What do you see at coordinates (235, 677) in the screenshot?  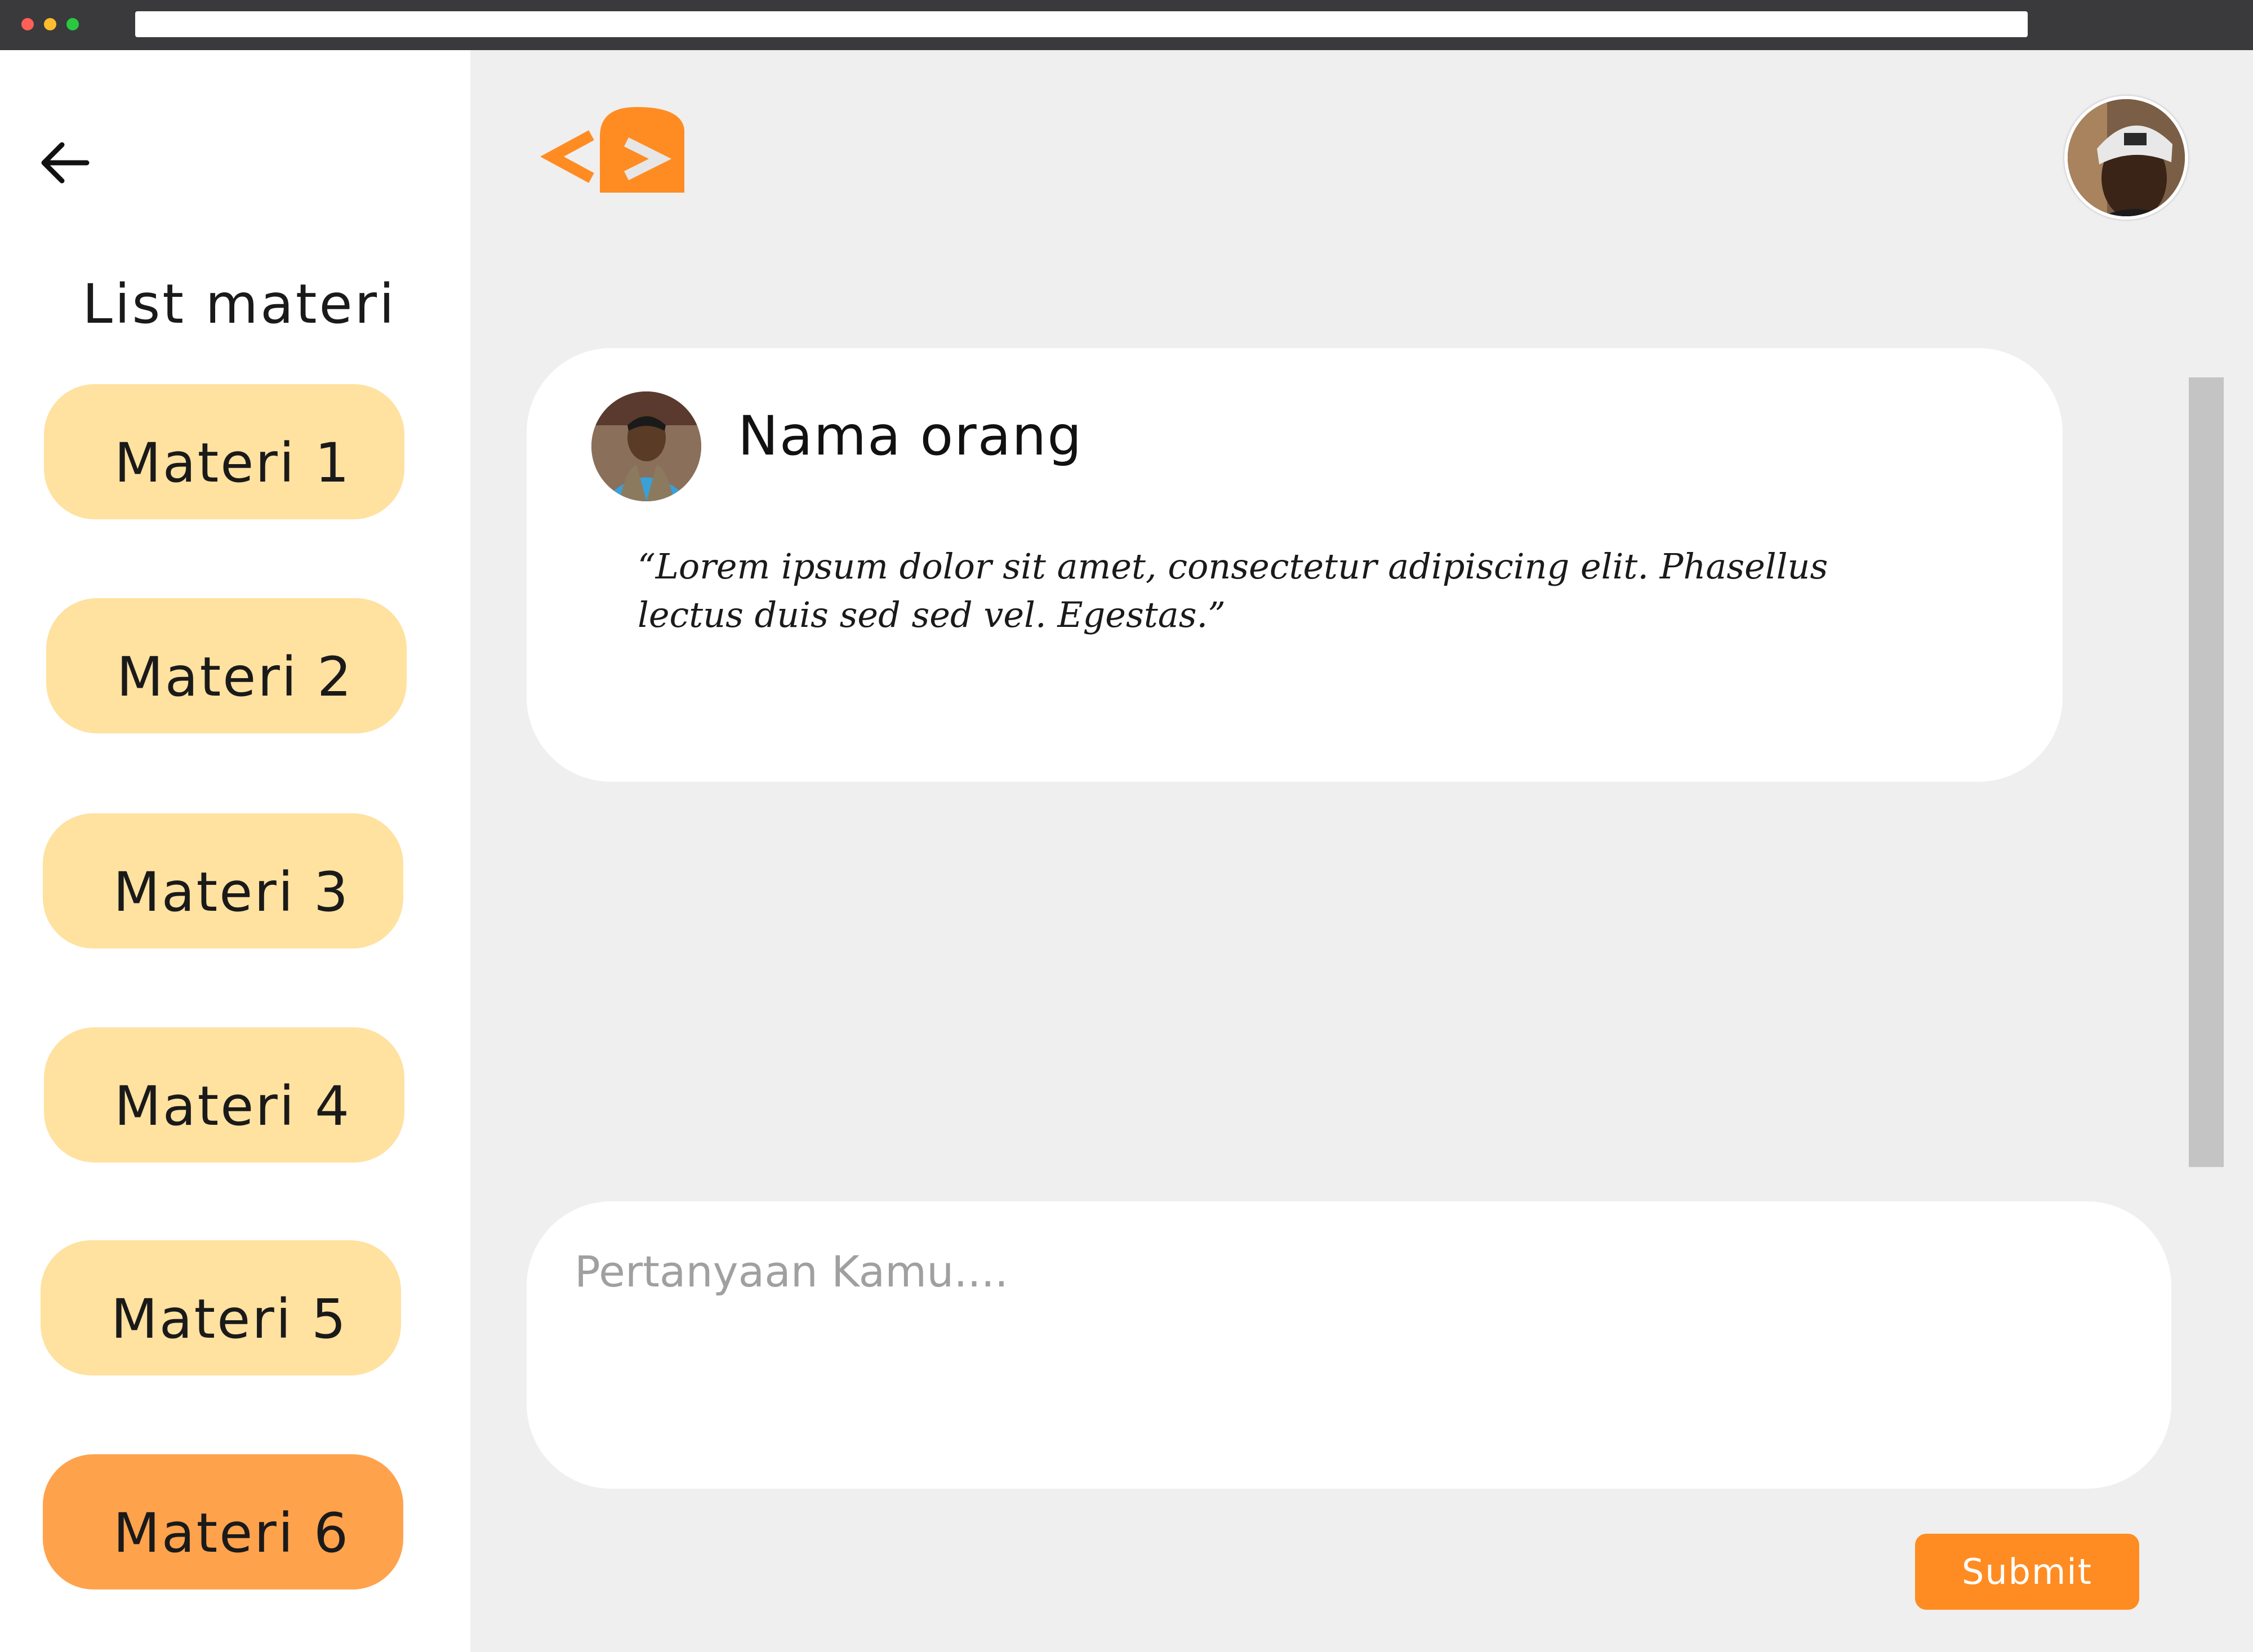 I see `sidebar-item-label: Materi 2` at bounding box center [235, 677].